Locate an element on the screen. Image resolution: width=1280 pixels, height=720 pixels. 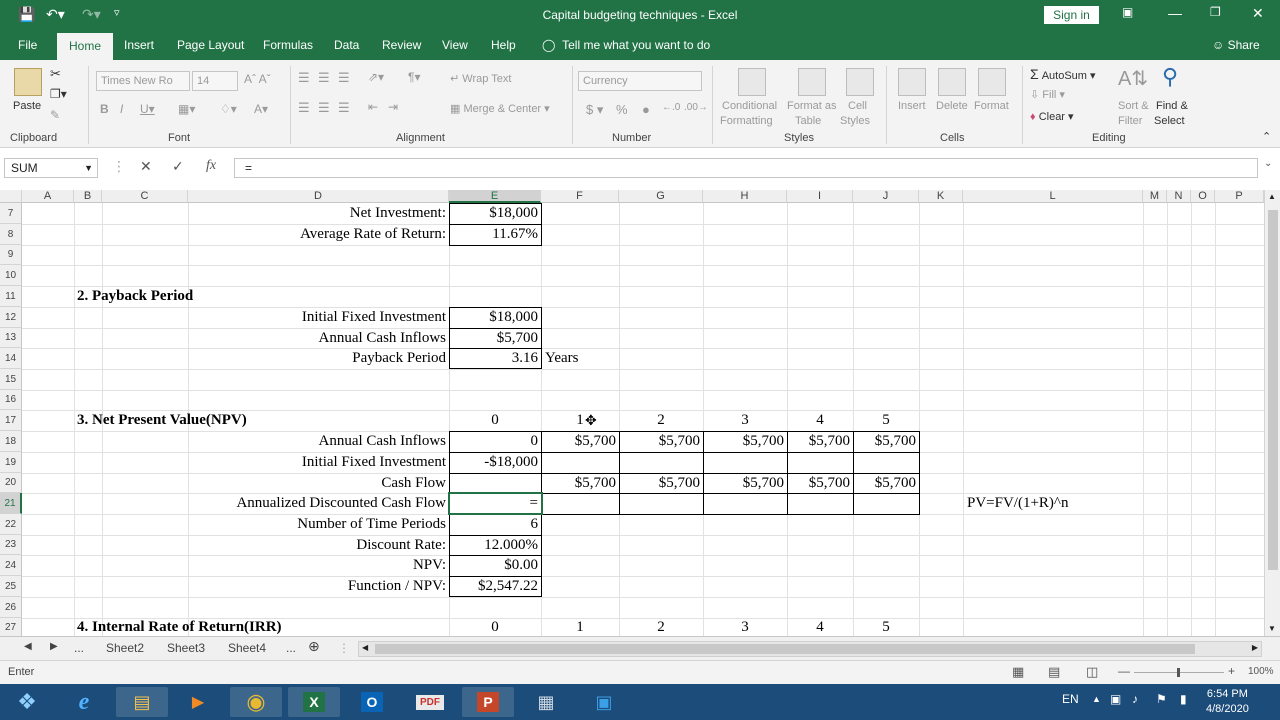
cell-d25: Function / NPV: is located at coordinates (317, 586).